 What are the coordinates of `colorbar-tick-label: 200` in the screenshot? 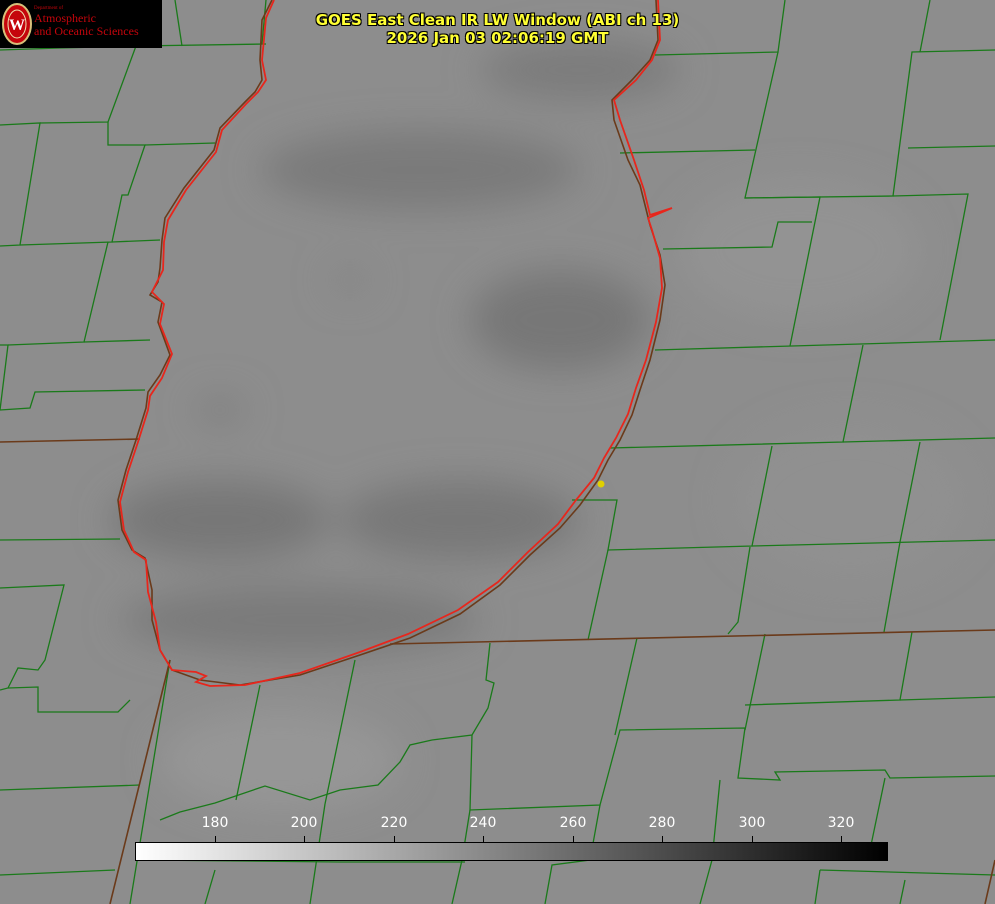 It's located at (304, 823).